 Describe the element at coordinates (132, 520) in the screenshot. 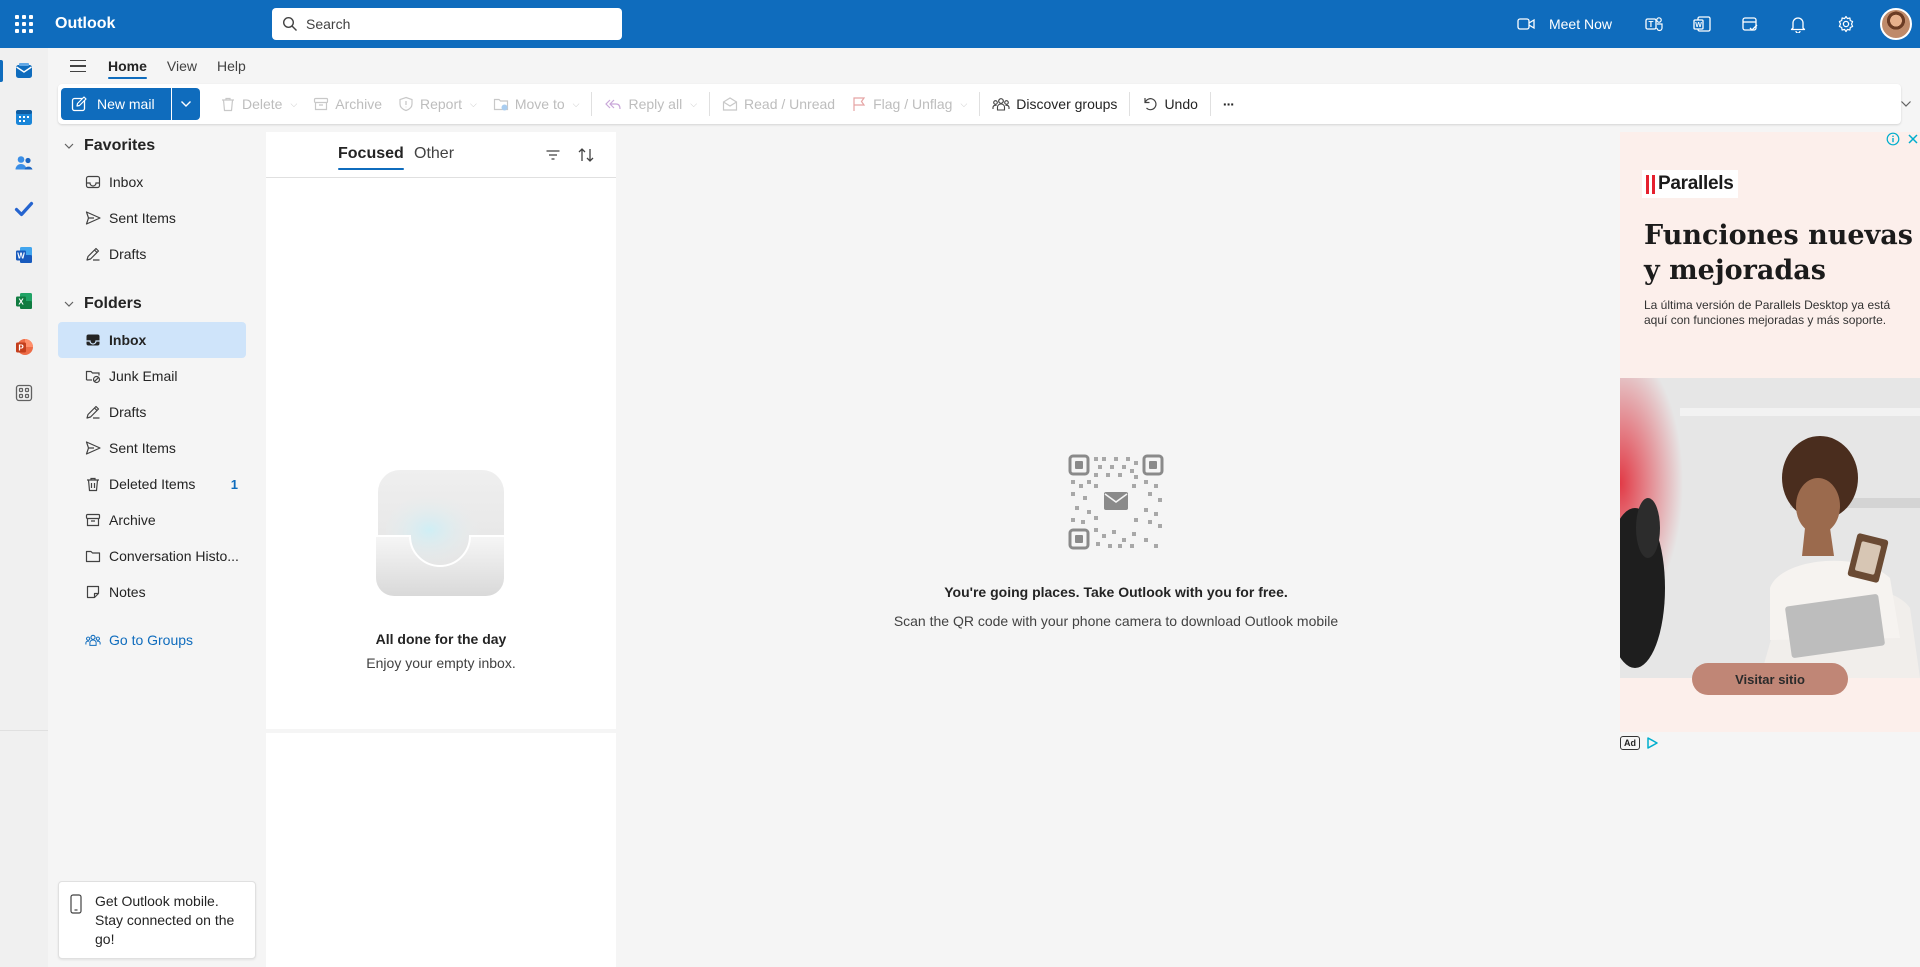

I see `folder-label: Archive` at that location.